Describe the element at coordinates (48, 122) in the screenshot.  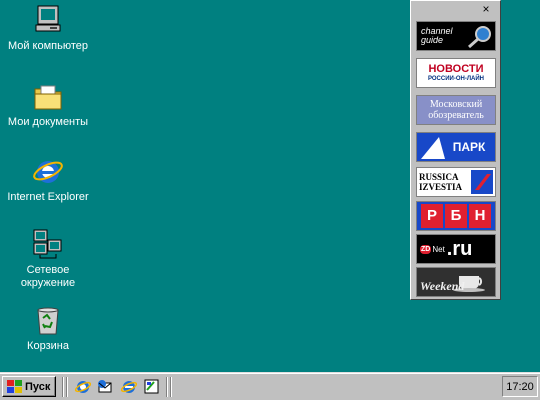
I see `desktop-icon-label: Мои документы` at that location.